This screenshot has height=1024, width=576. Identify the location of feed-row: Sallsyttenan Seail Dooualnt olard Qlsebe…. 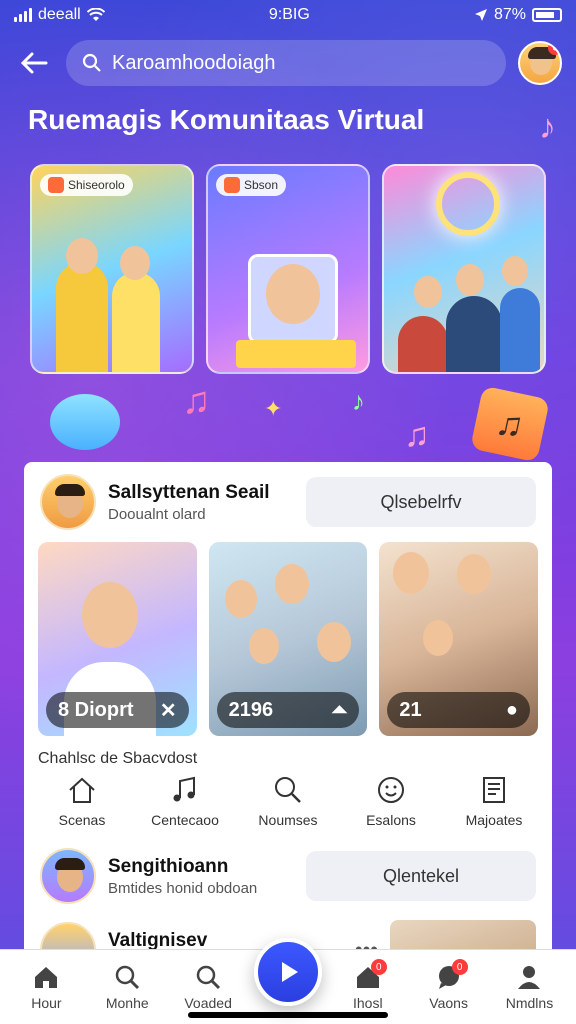
(288, 502).